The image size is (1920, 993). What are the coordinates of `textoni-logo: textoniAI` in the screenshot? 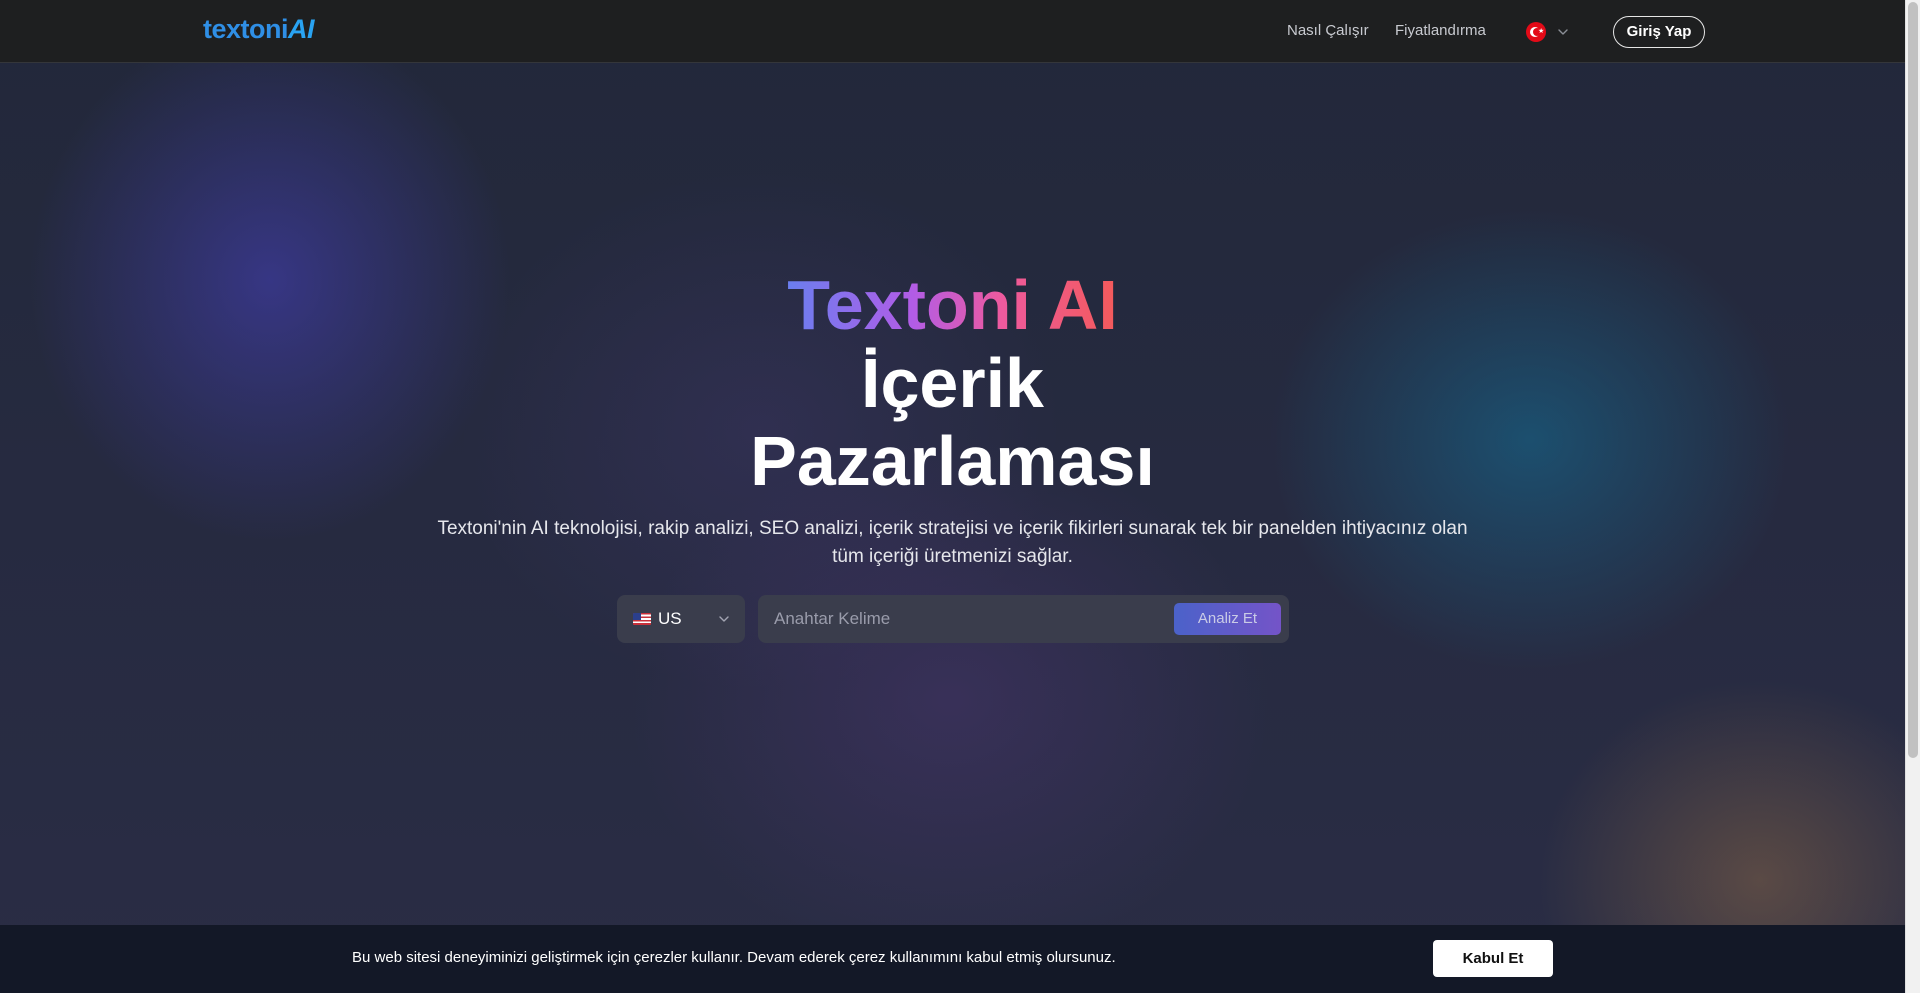 It's located at (259, 29).